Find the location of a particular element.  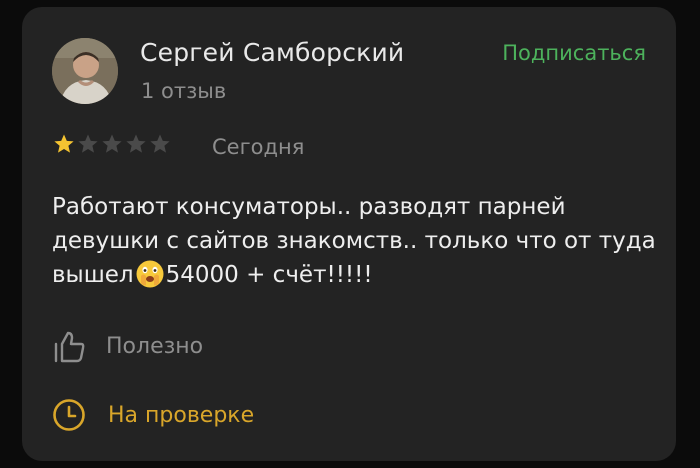

useful-label: Полезно is located at coordinates (155, 346).